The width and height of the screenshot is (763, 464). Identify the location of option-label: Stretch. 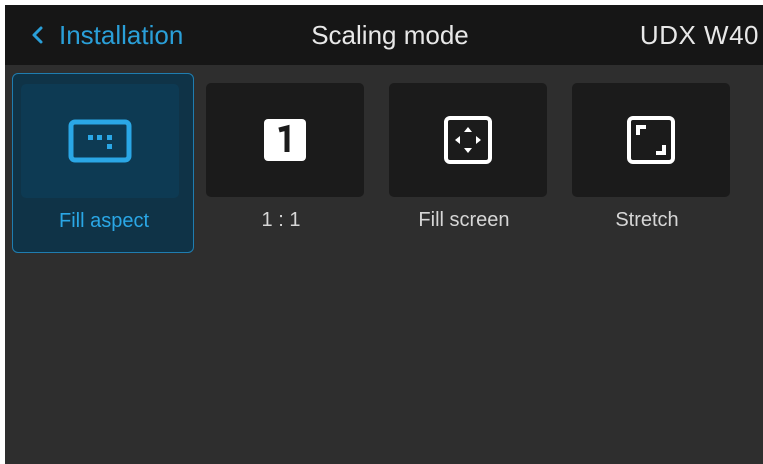
(647, 220).